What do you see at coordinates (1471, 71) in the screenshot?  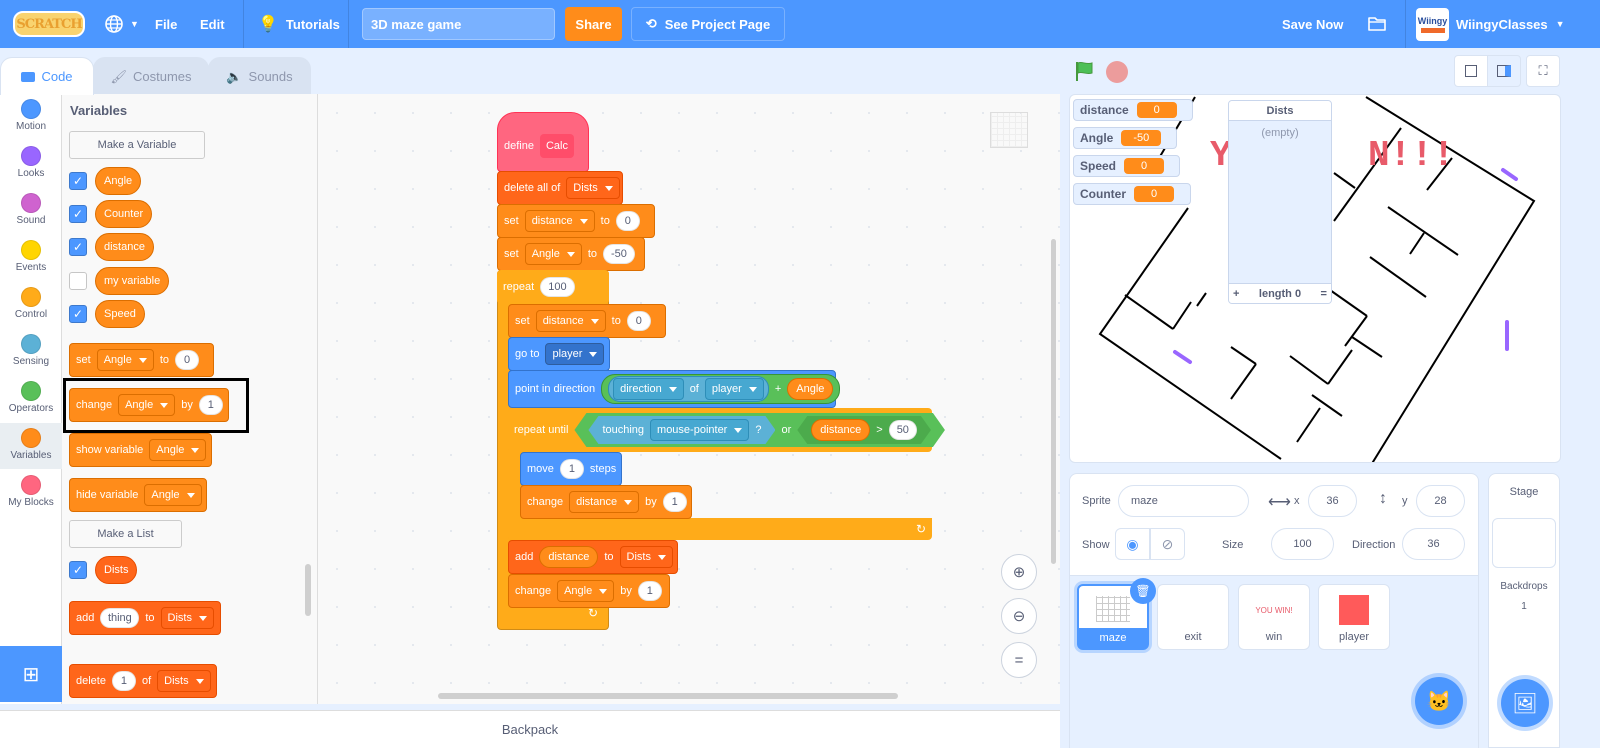 I see `small-stage-button` at bounding box center [1471, 71].